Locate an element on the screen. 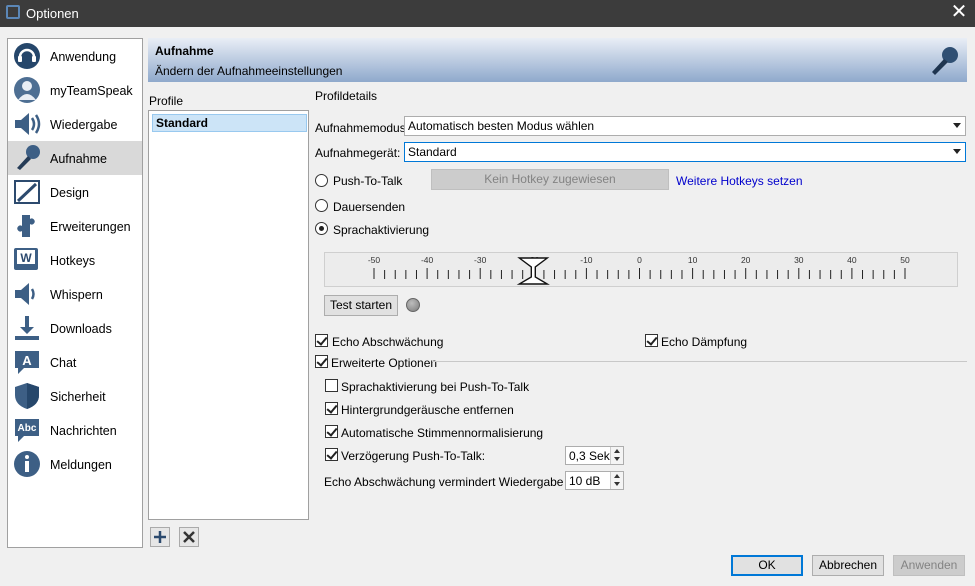 The height and width of the screenshot is (586, 975). delete-icon is located at coordinates (189, 537).